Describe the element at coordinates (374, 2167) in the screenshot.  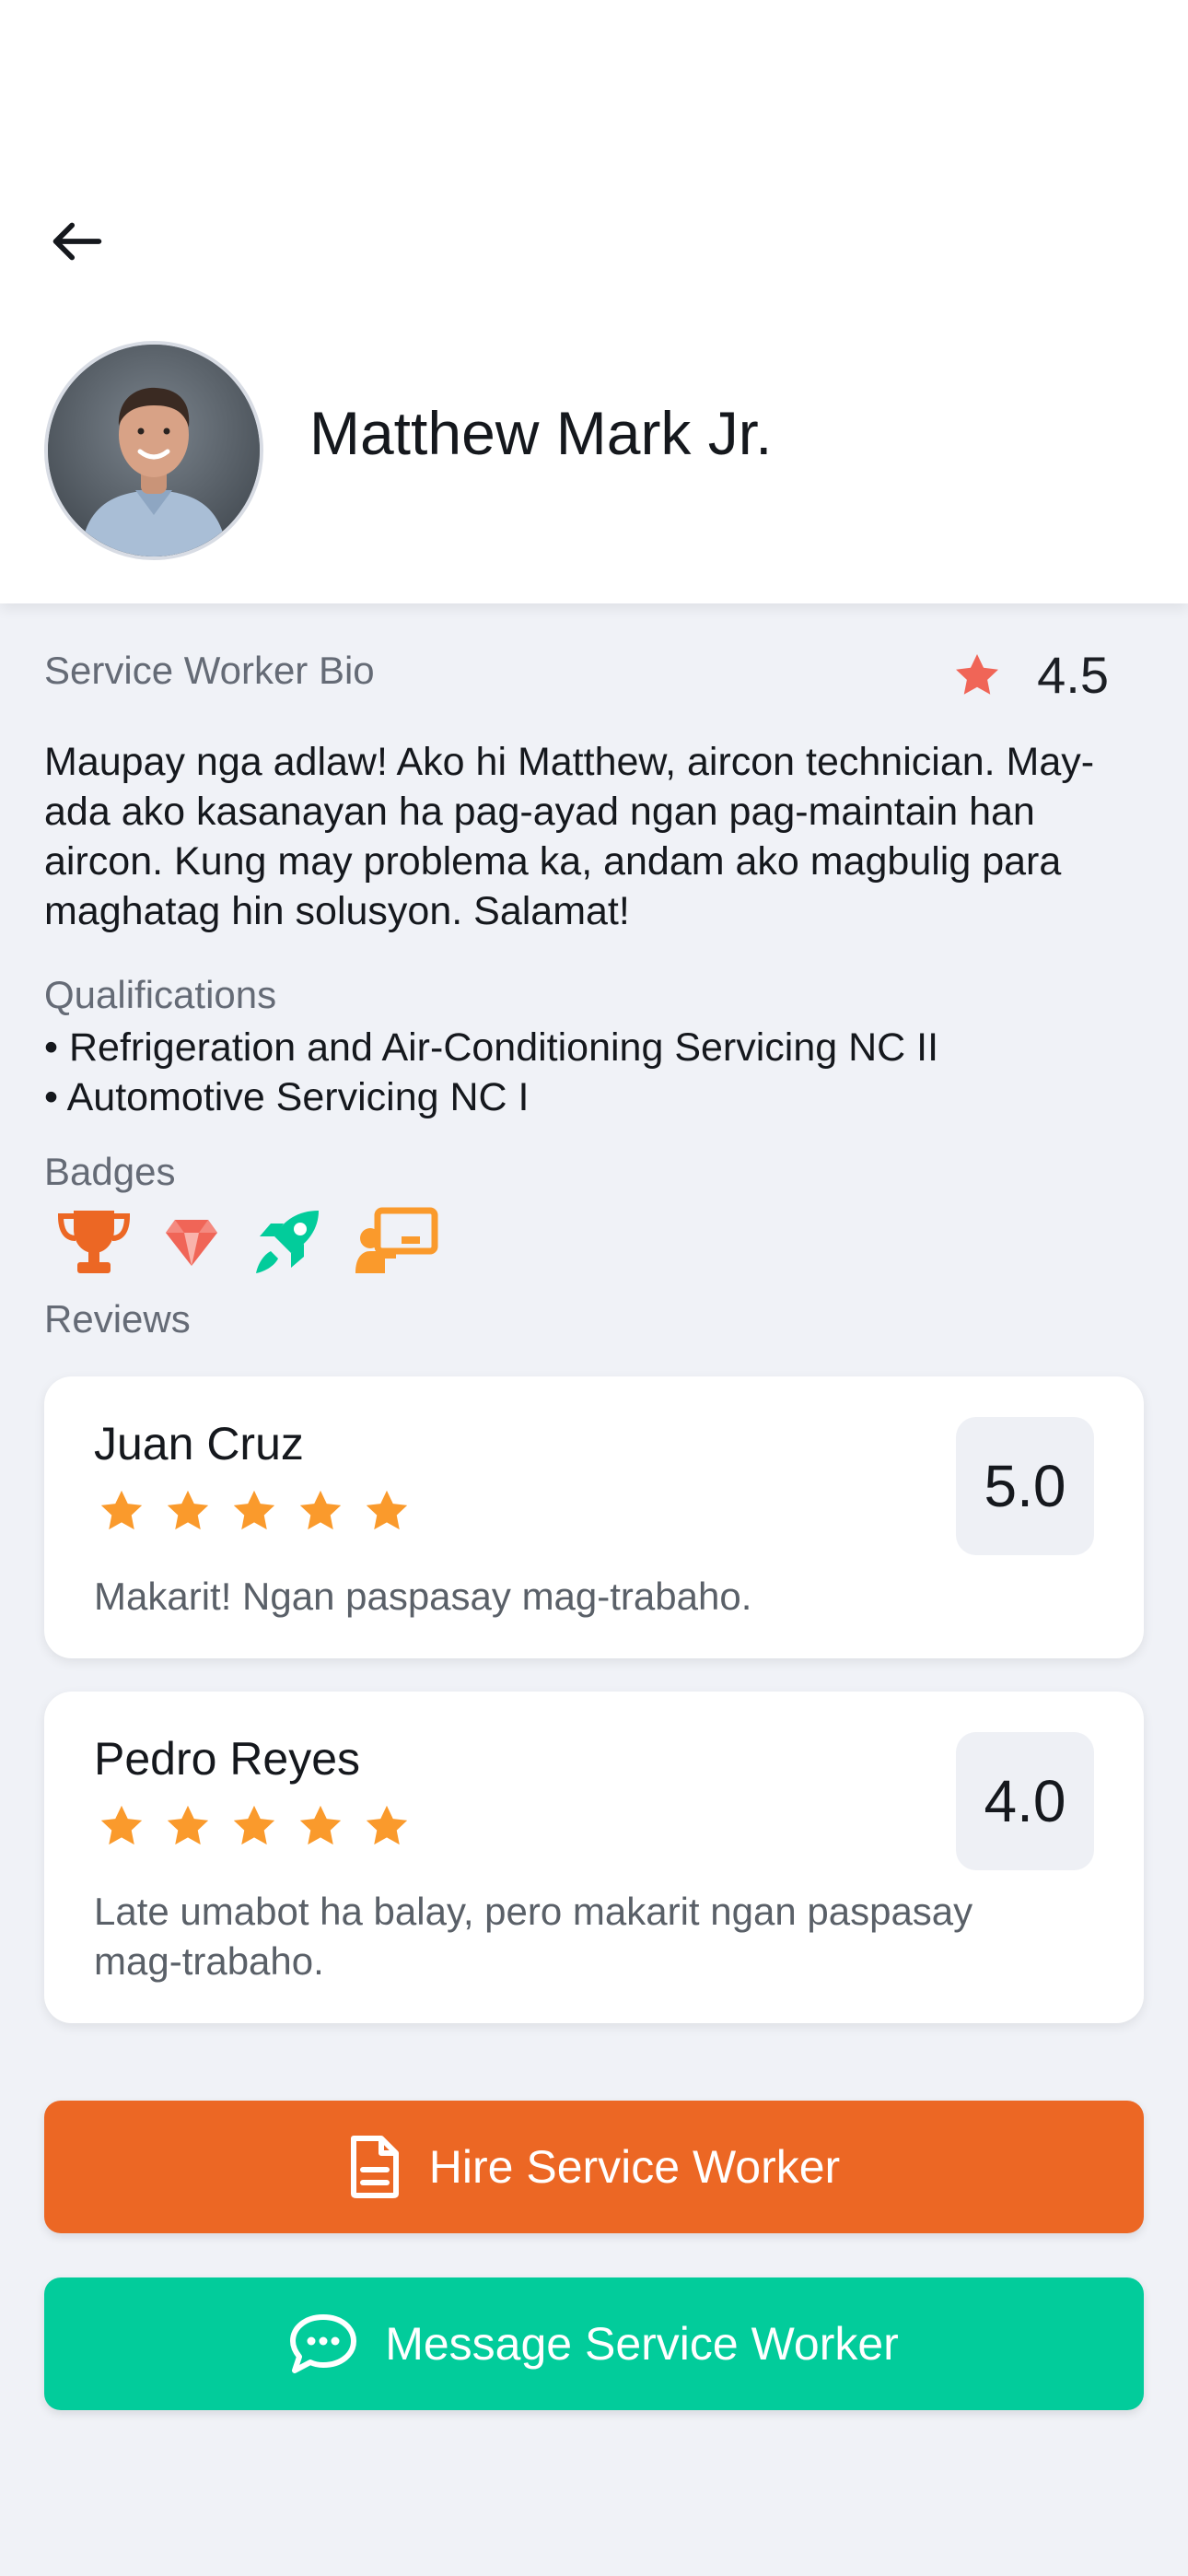
I see `document-icon` at that location.